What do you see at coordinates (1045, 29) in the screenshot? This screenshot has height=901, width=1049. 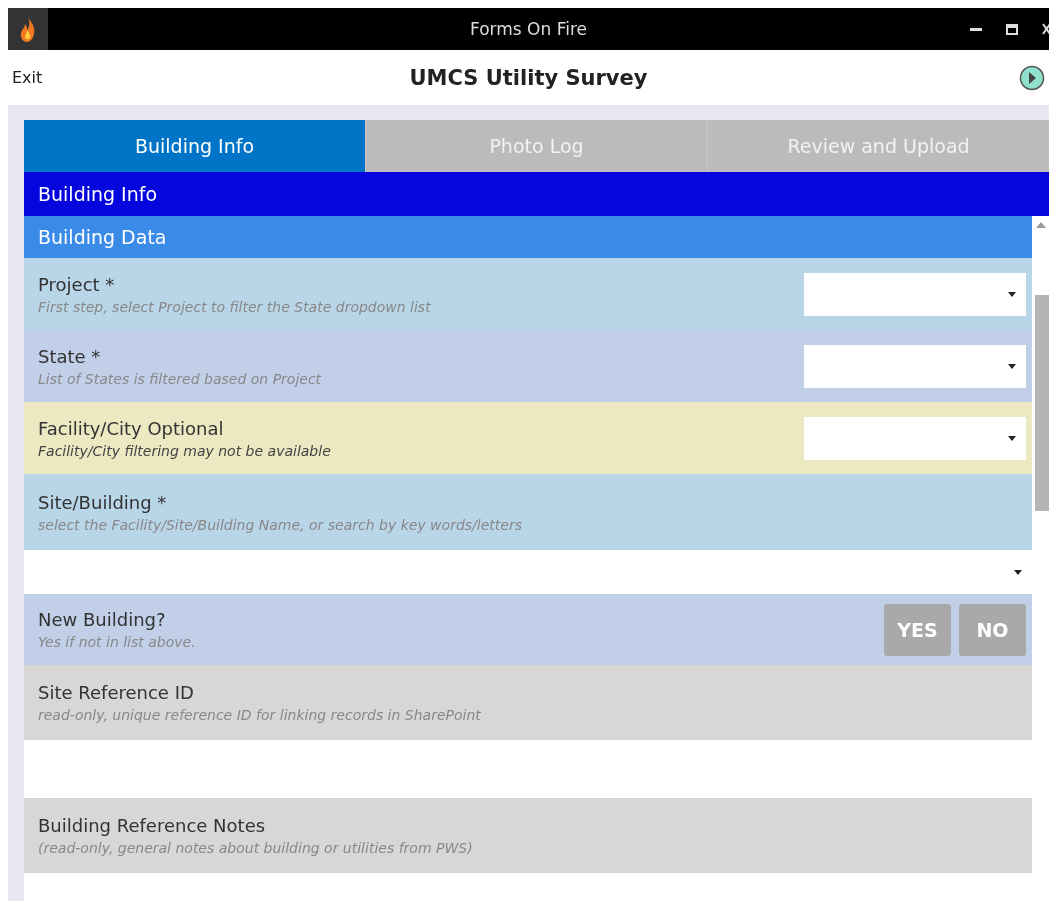 I see `close-icon` at bounding box center [1045, 29].